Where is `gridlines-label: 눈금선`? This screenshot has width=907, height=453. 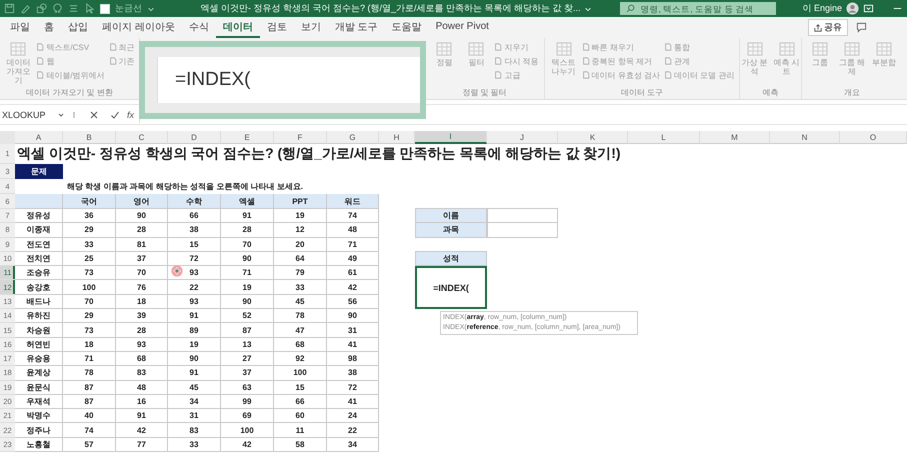 gridlines-label: 눈금선 is located at coordinates (128, 8).